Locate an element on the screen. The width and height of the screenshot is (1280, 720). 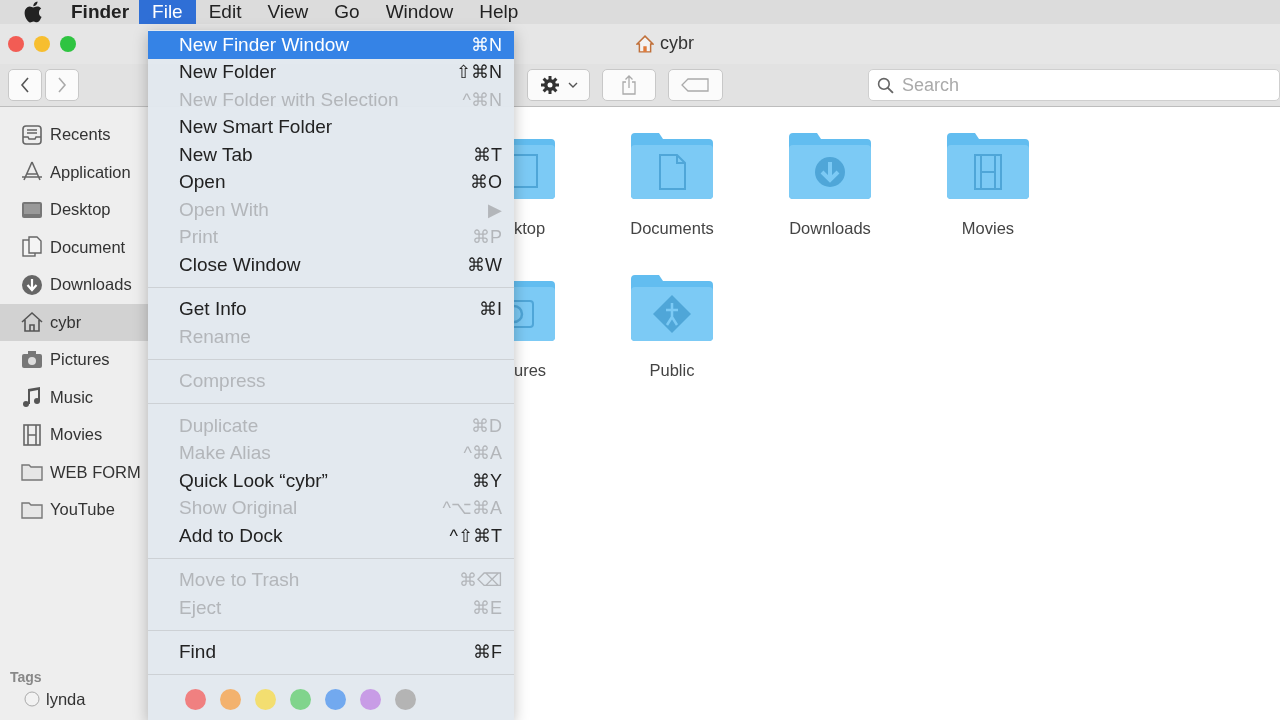
sidebar-item: Application is located at coordinates (74, 172).